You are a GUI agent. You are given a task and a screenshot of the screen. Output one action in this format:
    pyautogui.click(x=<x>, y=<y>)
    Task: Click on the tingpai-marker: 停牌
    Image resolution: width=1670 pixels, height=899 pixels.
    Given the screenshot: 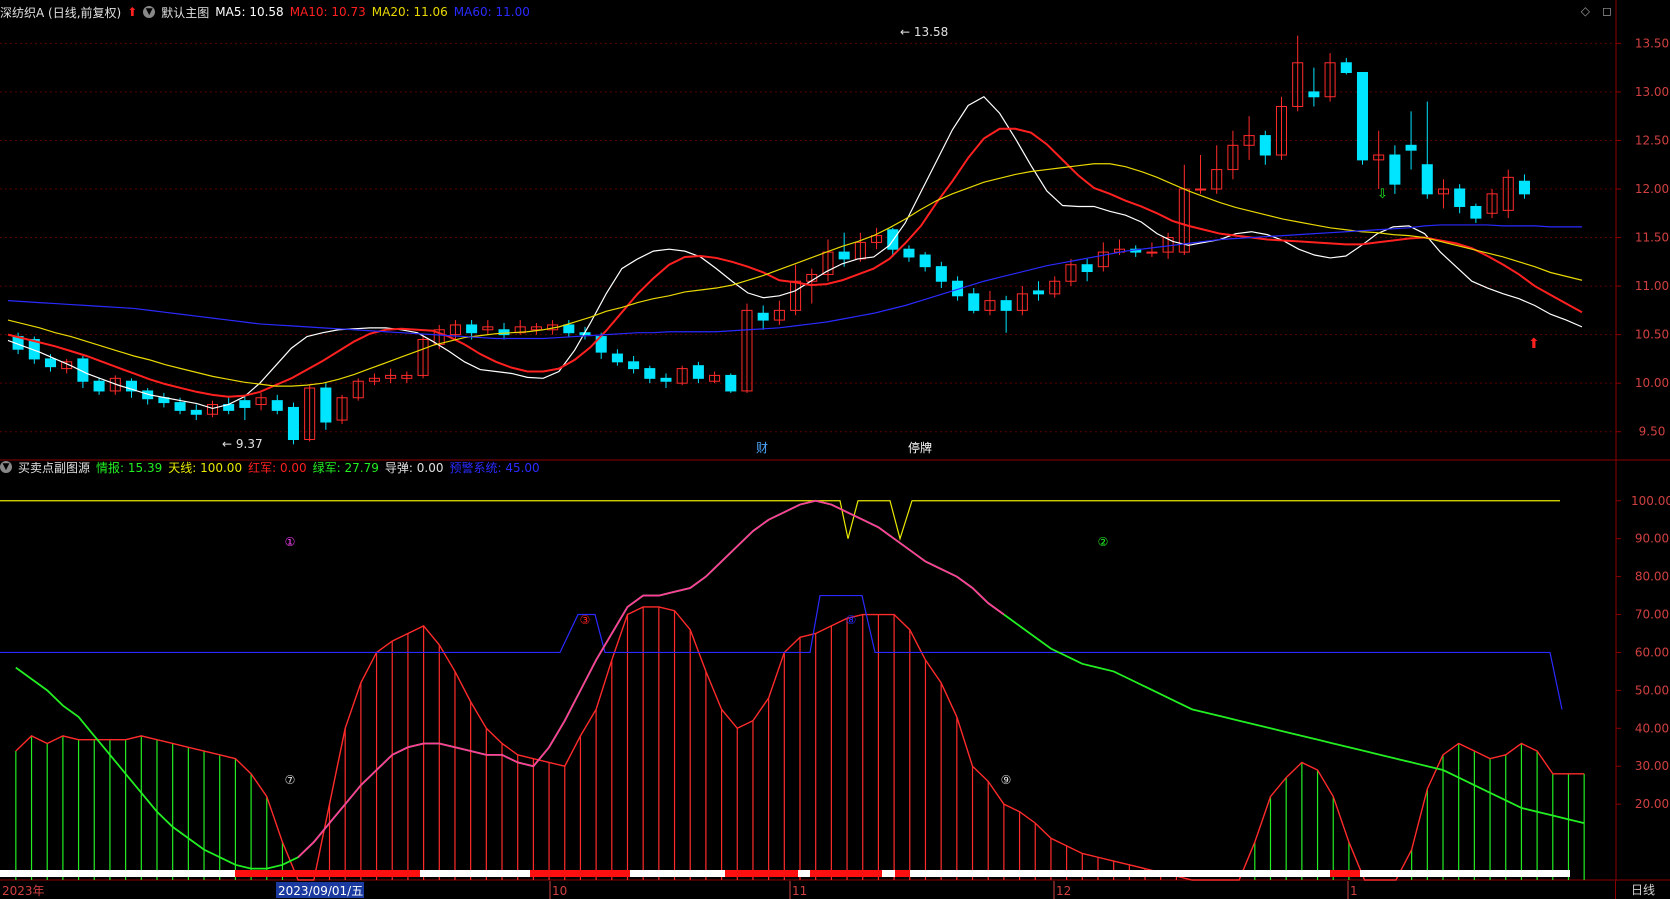 What is the action you would take?
    pyautogui.click(x=920, y=447)
    